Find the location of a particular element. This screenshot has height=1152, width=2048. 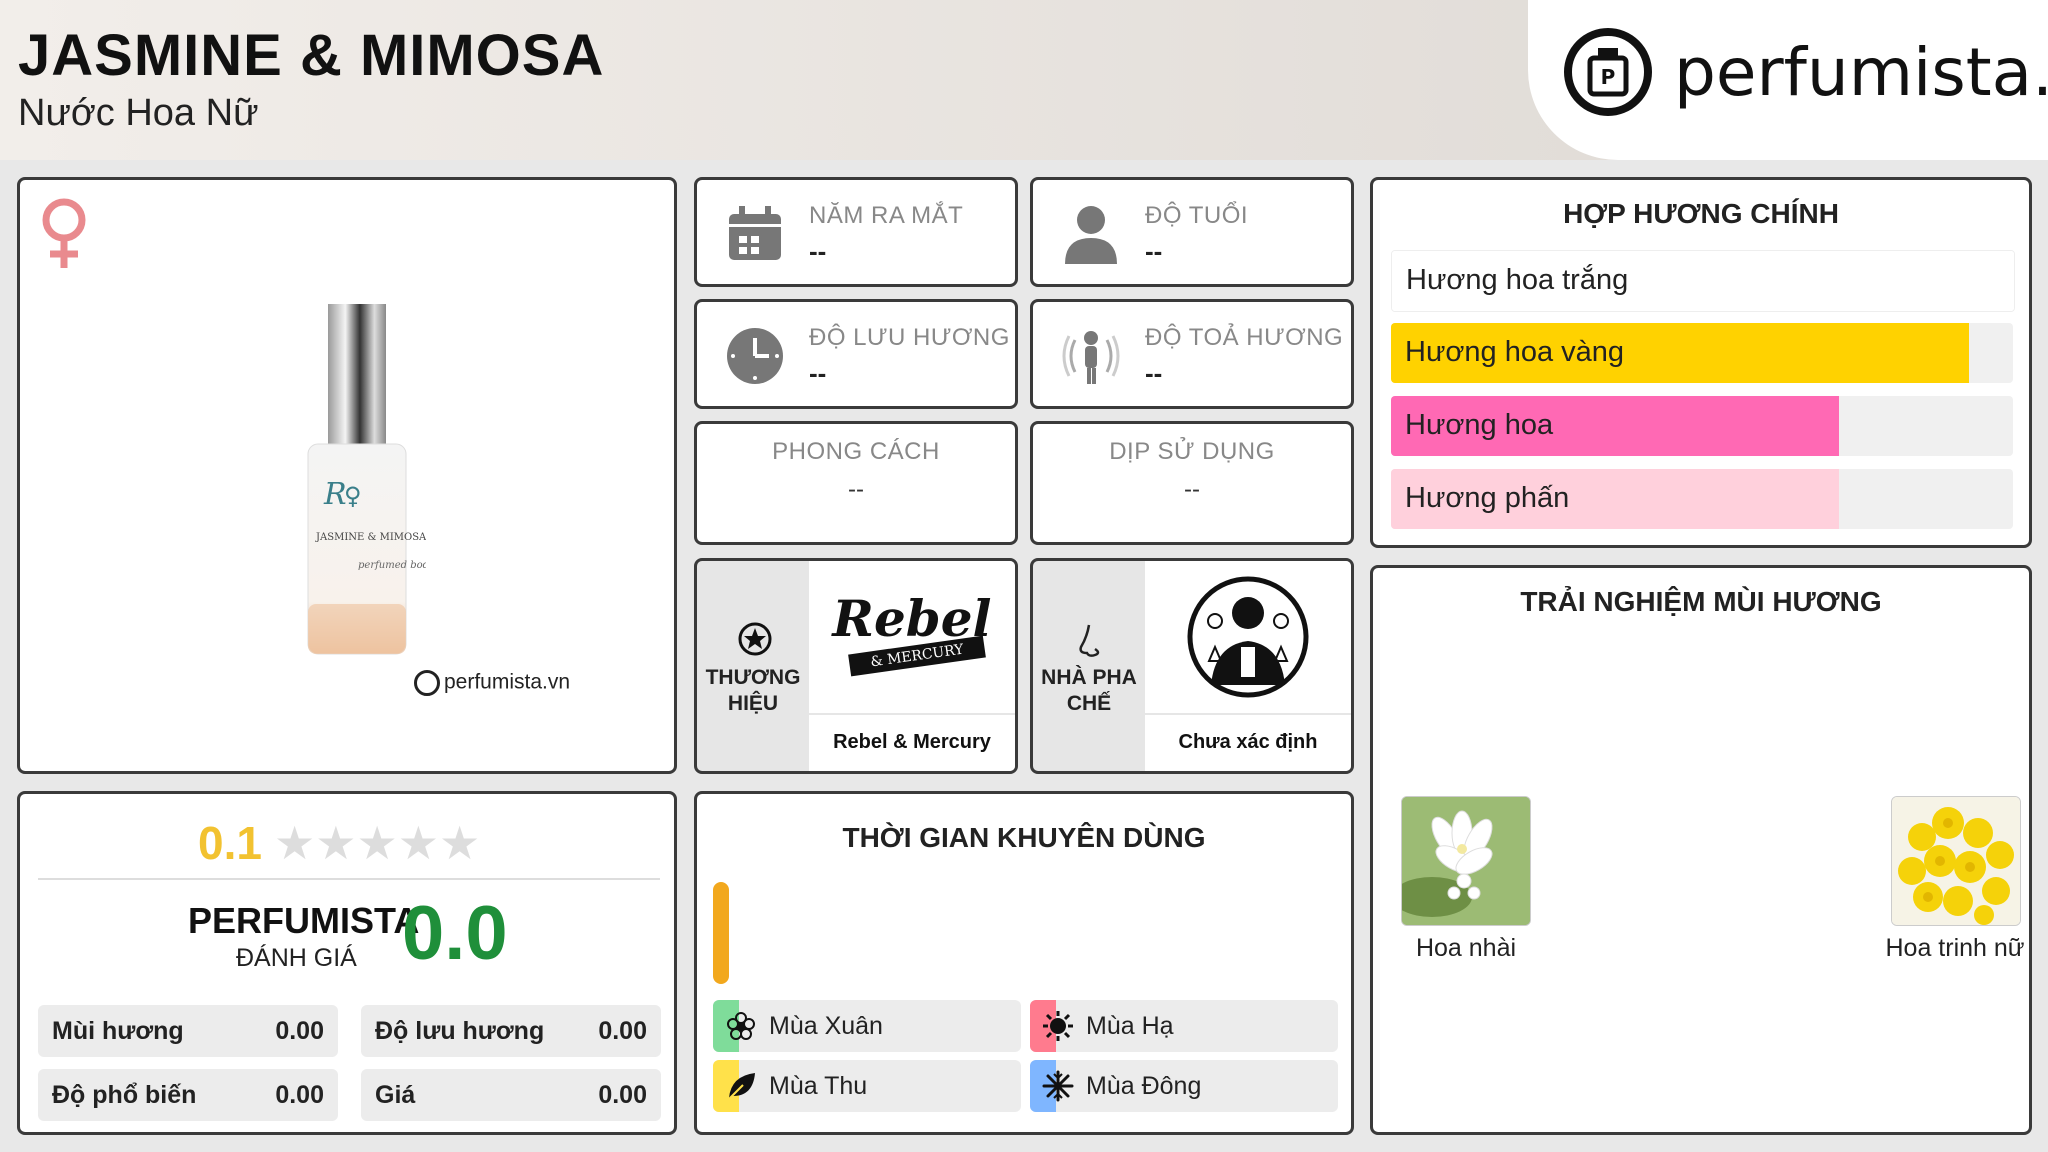

occasion-label: DỊP SỬ DỤNG is located at coordinates (1192, 451).